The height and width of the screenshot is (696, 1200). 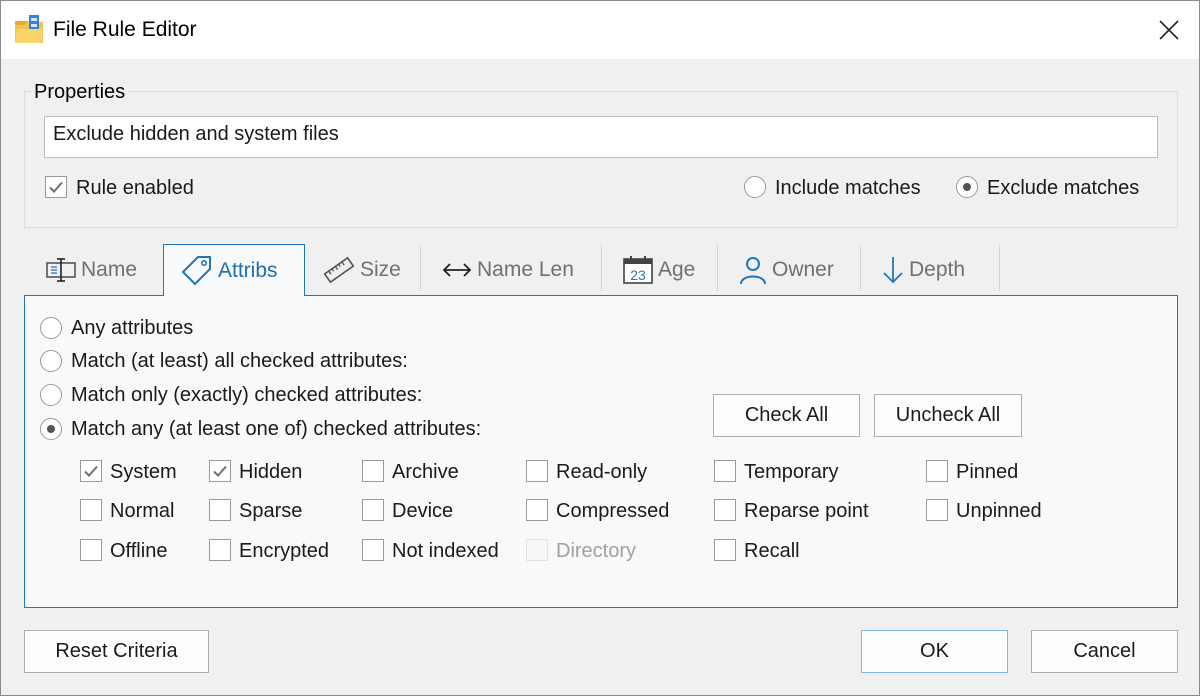 I want to click on normal-checkbox, so click(x=91, y=510).